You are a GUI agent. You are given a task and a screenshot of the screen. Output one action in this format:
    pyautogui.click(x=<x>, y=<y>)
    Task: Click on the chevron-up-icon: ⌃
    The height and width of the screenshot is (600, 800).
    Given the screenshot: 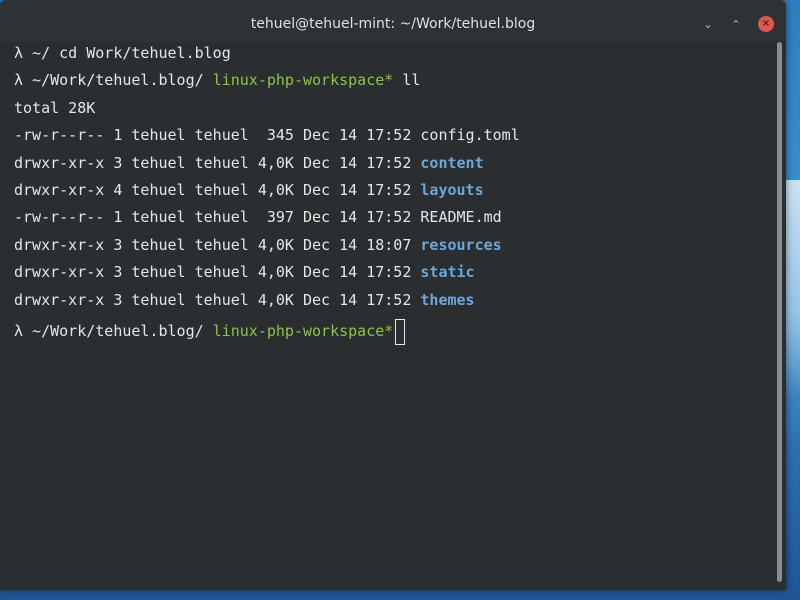 What is the action you would take?
    pyautogui.click(x=736, y=24)
    